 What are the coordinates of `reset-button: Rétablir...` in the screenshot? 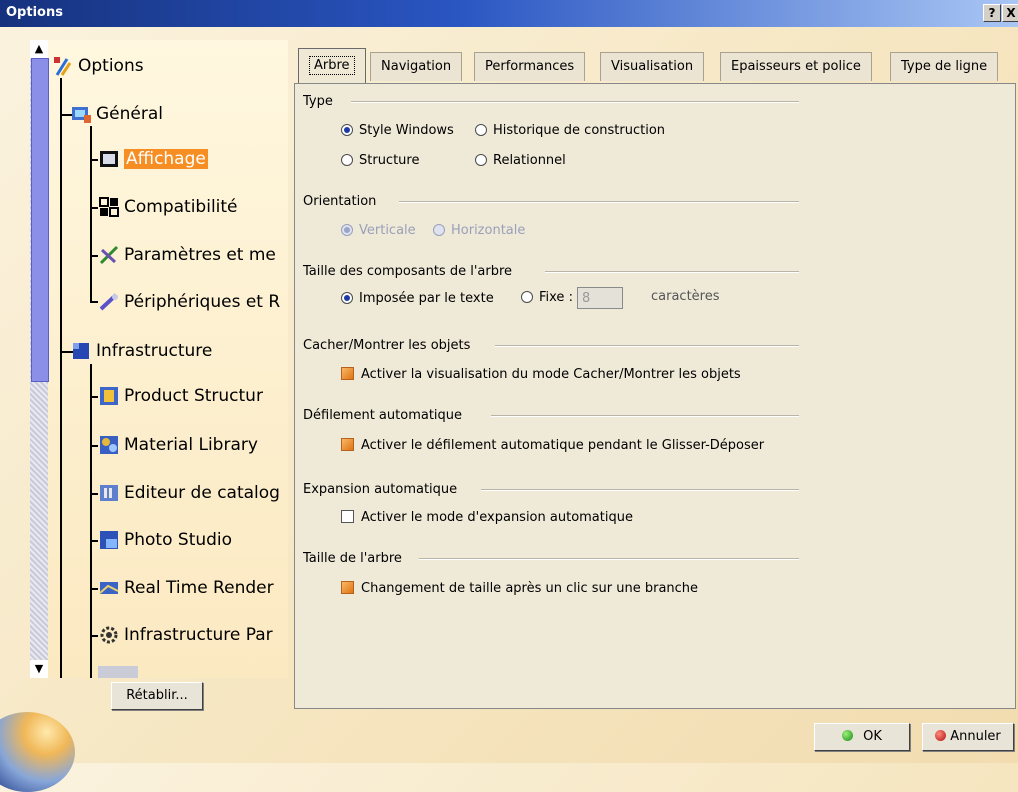 It's located at (157, 696).